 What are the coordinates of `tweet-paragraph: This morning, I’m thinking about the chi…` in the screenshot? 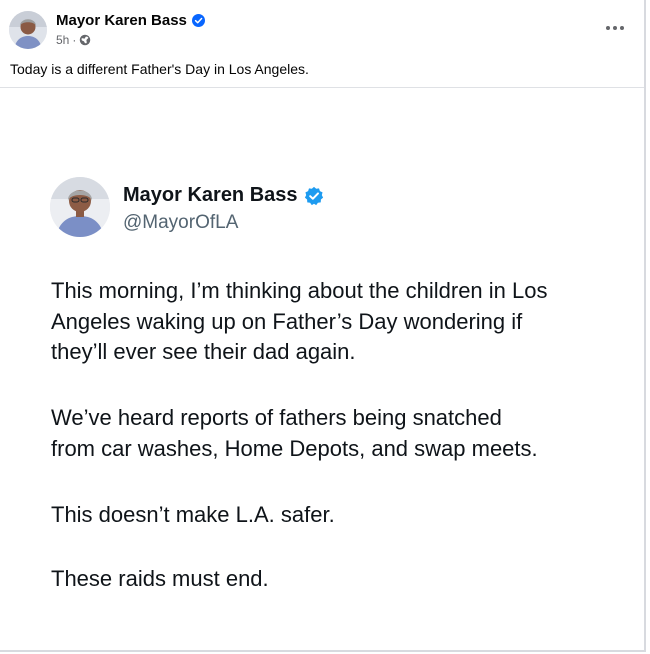 It's located at (299, 322).